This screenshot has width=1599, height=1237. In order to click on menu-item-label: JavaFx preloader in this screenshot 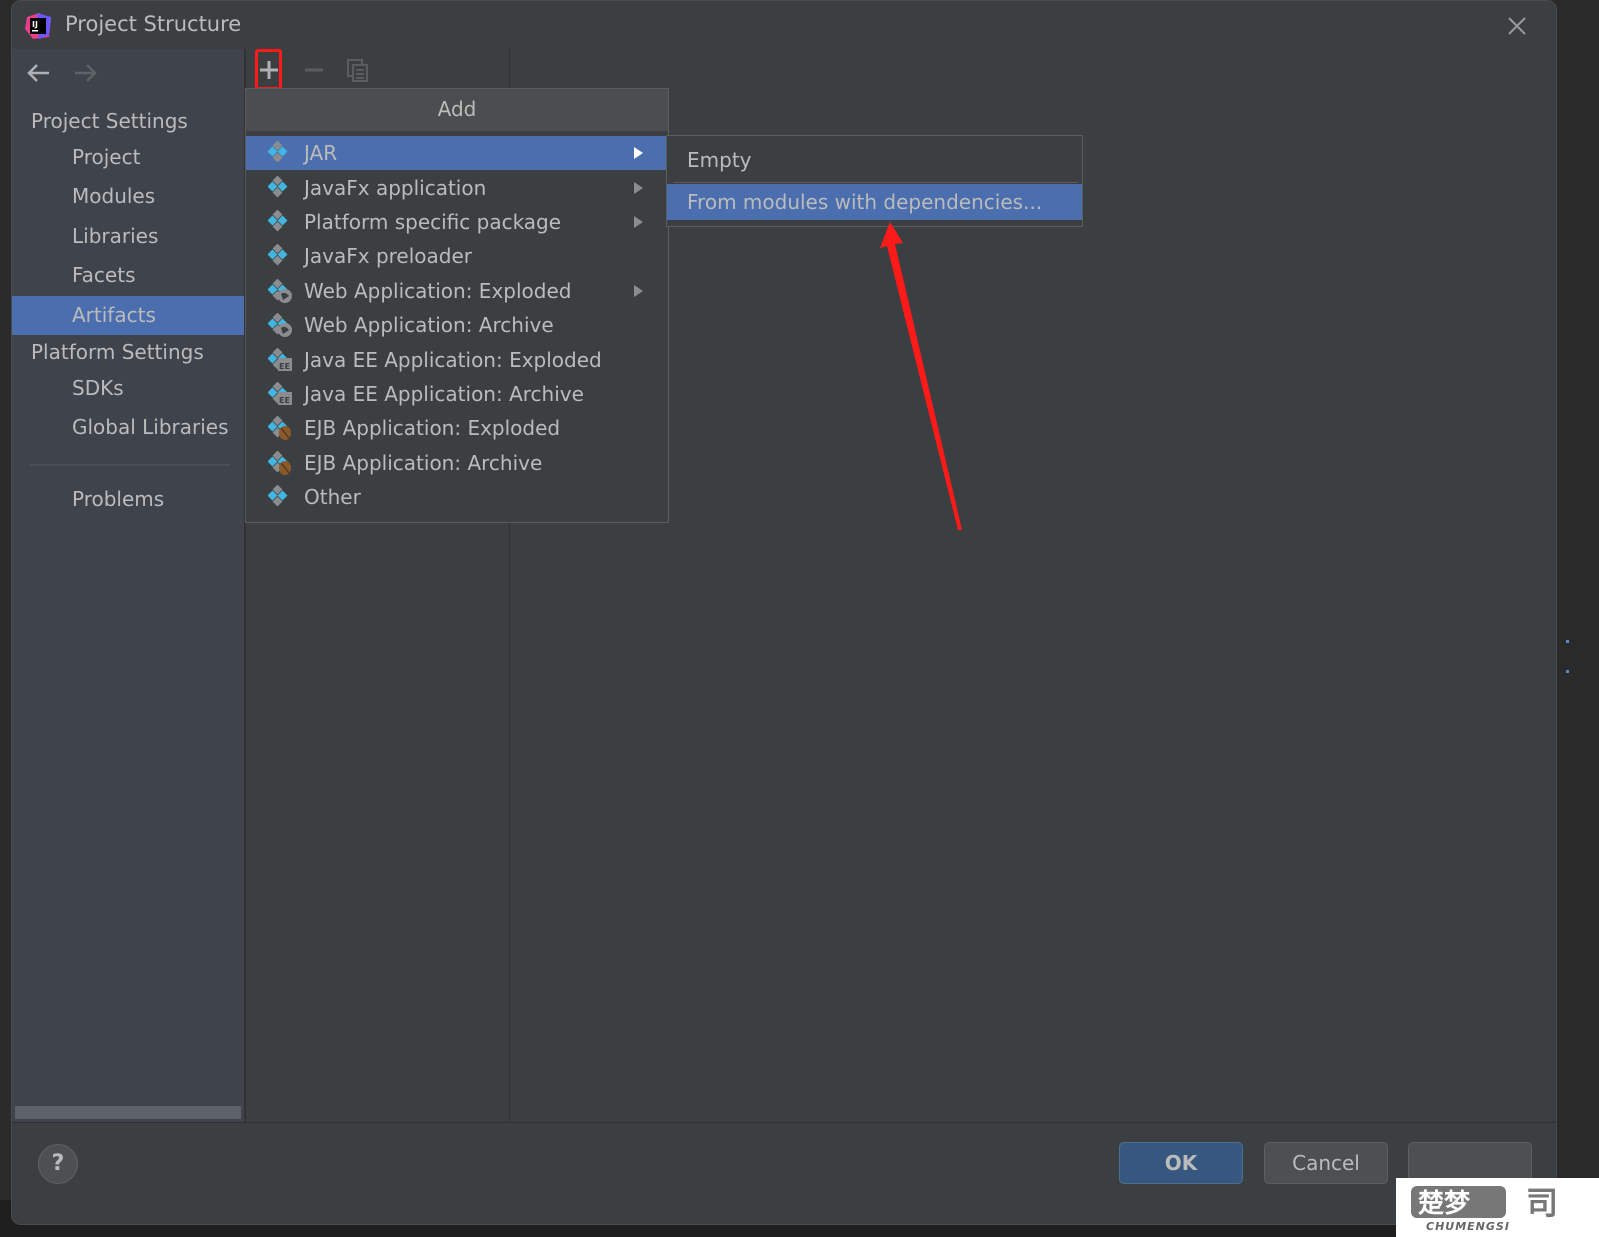, I will do `click(388, 256)`.